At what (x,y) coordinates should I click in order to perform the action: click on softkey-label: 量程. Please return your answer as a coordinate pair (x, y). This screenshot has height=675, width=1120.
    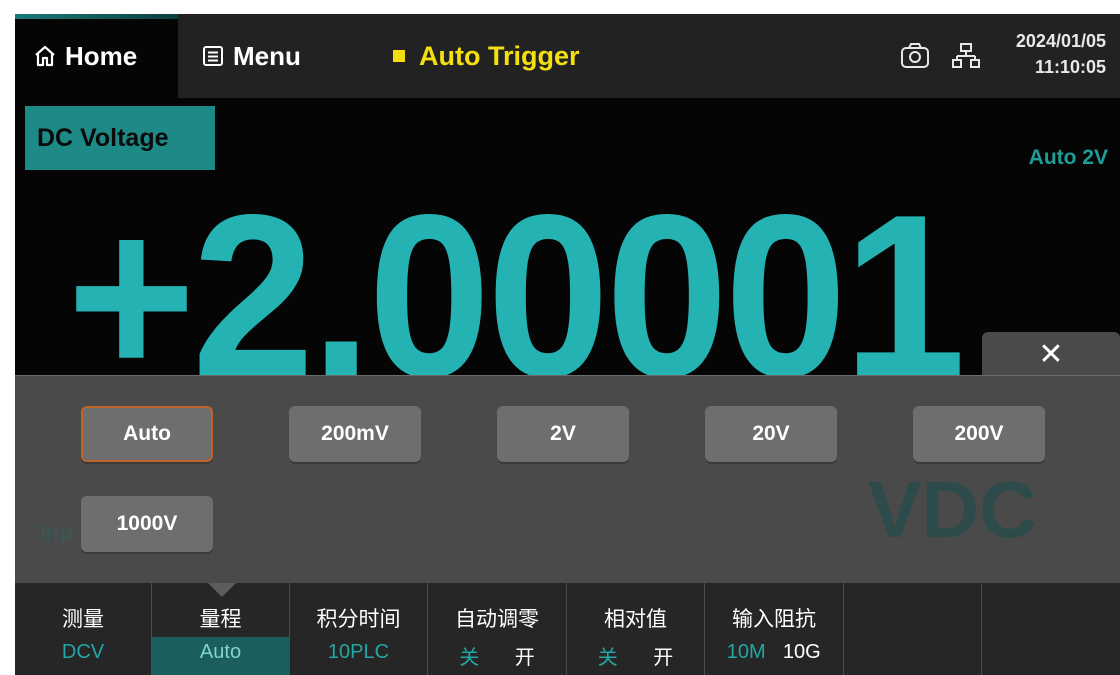
    Looking at the image, I should click on (220, 619).